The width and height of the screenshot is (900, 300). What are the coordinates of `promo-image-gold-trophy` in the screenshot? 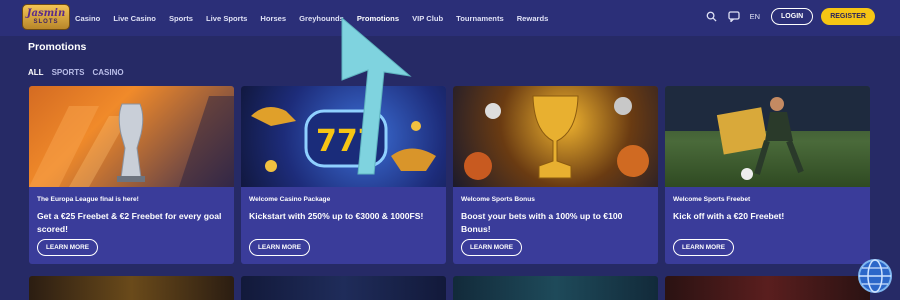 It's located at (555, 136).